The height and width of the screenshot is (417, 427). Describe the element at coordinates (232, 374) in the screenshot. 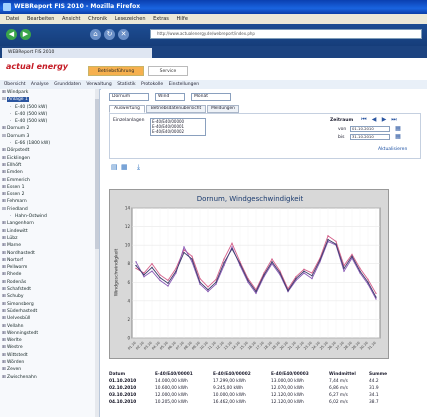

I see `table-header-cell: E-40/E40/00002` at that location.